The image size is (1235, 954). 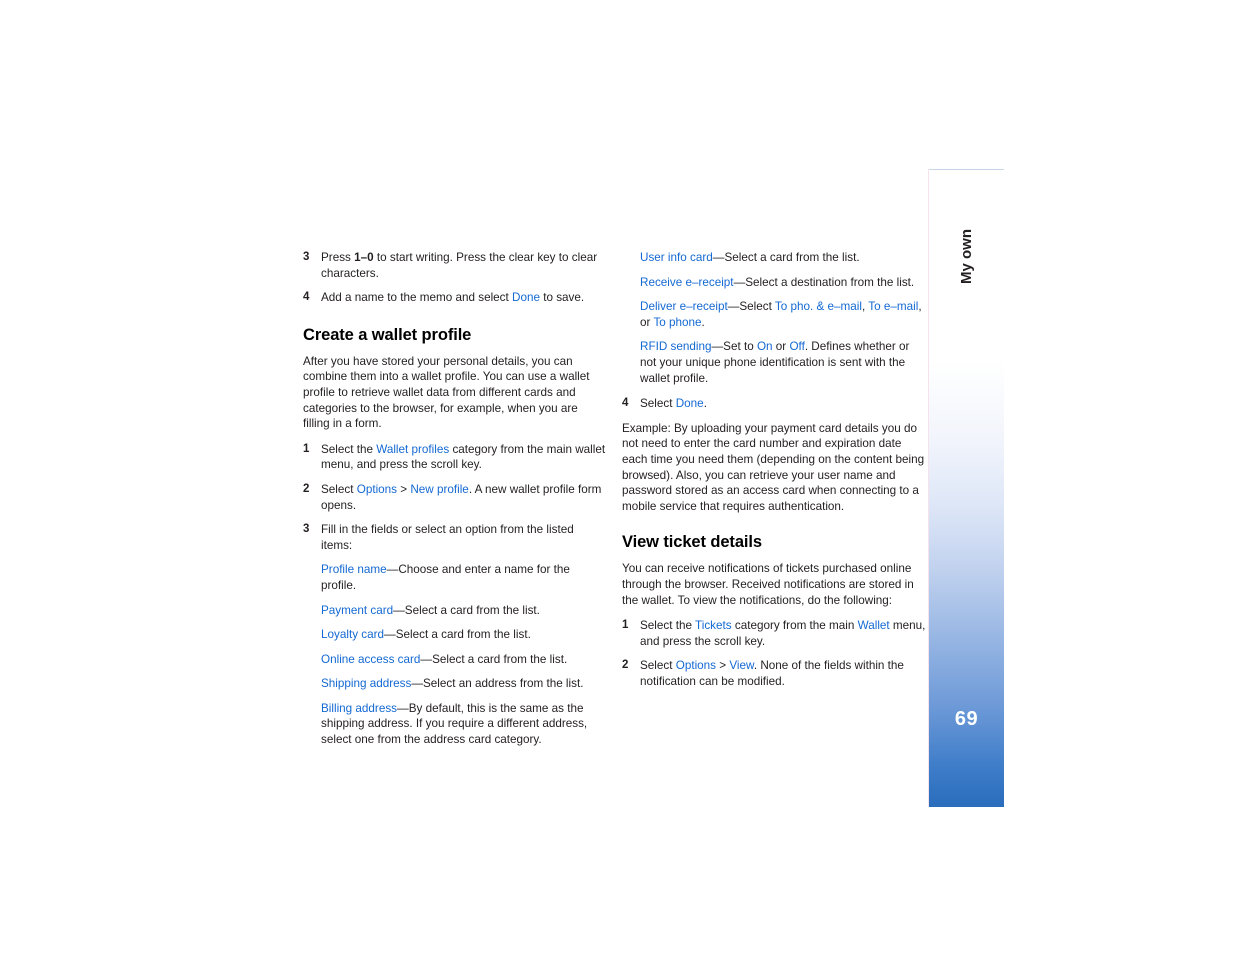 I want to click on inline-ui-term: Tickets, so click(x=713, y=626).